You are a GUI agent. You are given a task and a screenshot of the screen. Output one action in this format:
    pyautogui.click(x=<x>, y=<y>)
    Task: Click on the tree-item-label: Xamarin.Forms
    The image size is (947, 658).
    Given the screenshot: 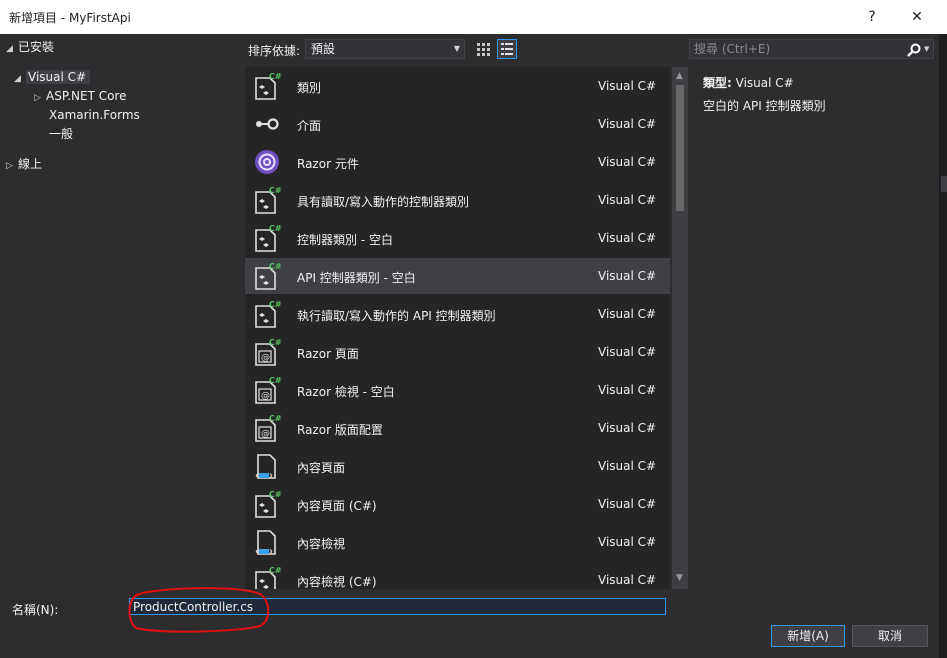 What is the action you would take?
    pyautogui.click(x=94, y=115)
    